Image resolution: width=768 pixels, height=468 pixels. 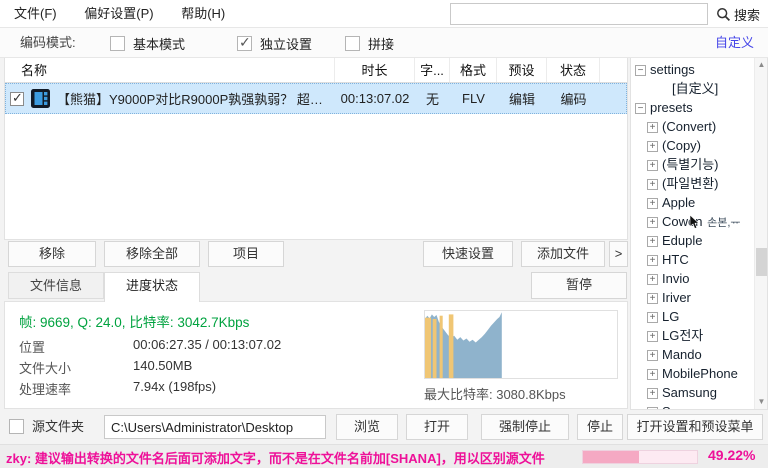 I want to click on column-header-status: 状态, so click(x=573, y=70).